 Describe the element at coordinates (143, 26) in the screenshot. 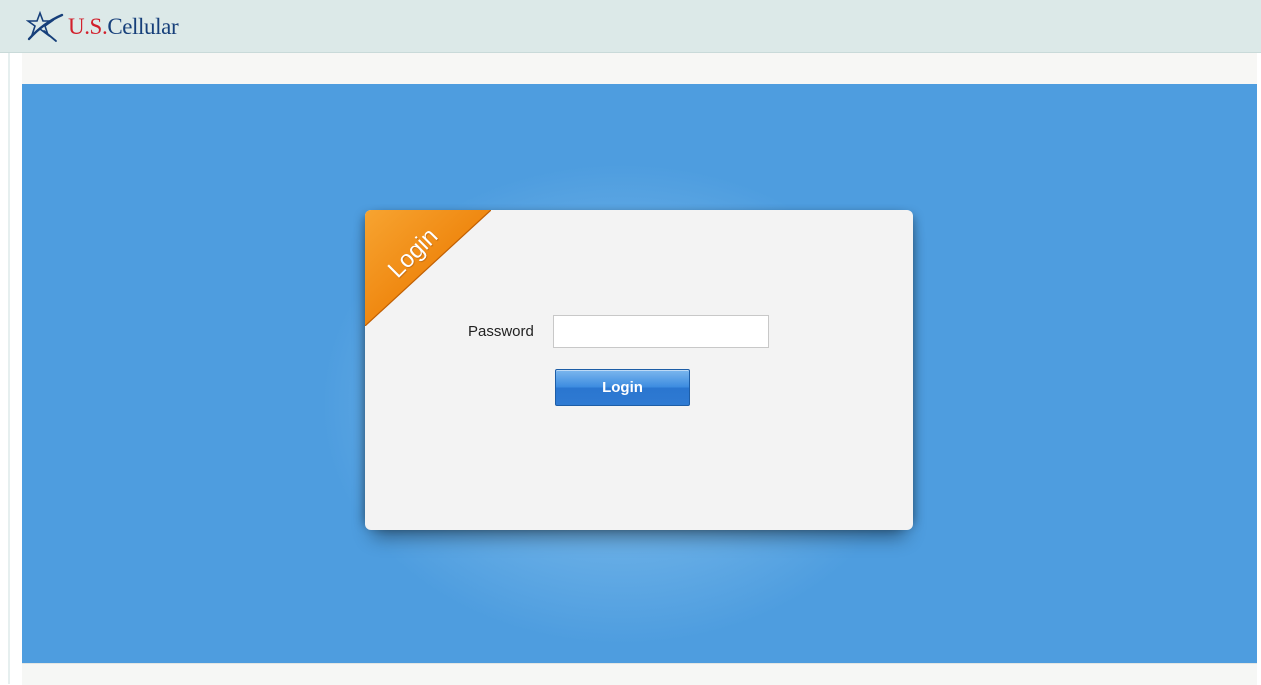

I see `logo-cellular-text: Cellular` at that location.